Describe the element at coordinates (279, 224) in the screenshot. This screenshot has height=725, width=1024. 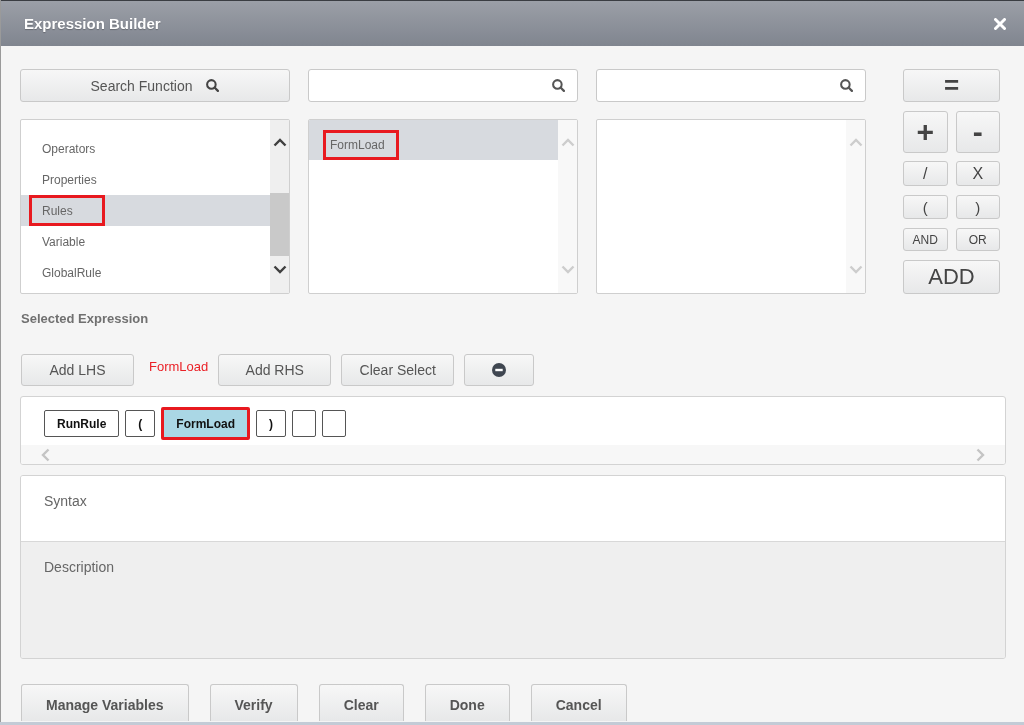
I see `scrollbar-thumb` at that location.